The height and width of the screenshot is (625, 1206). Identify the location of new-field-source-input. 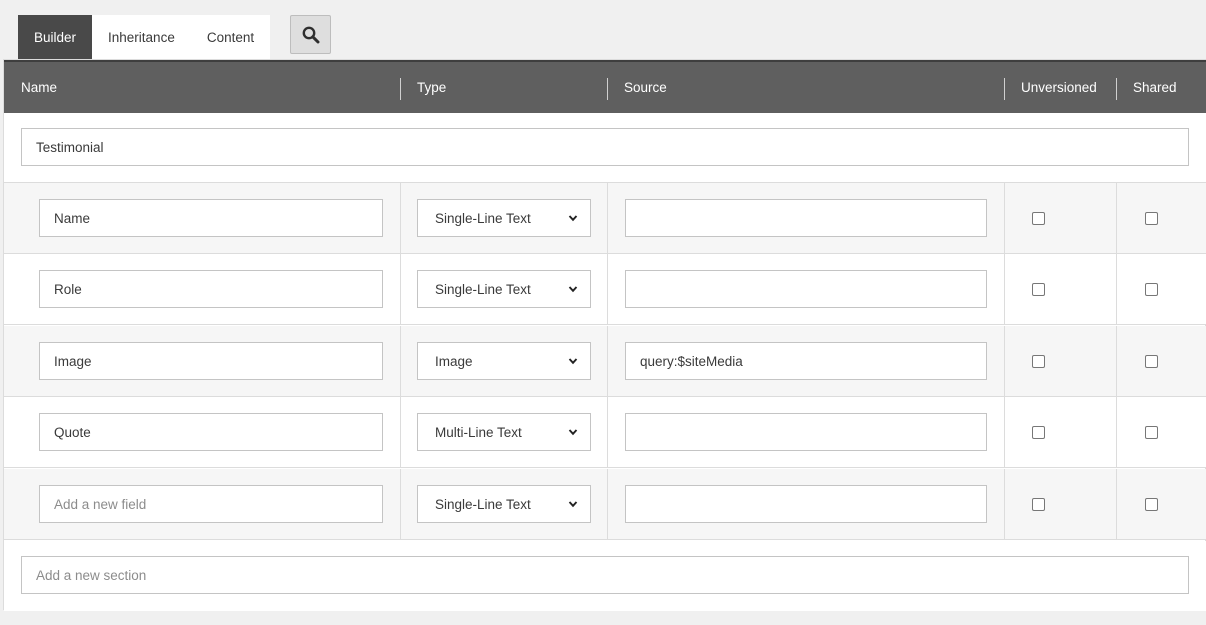
(806, 504).